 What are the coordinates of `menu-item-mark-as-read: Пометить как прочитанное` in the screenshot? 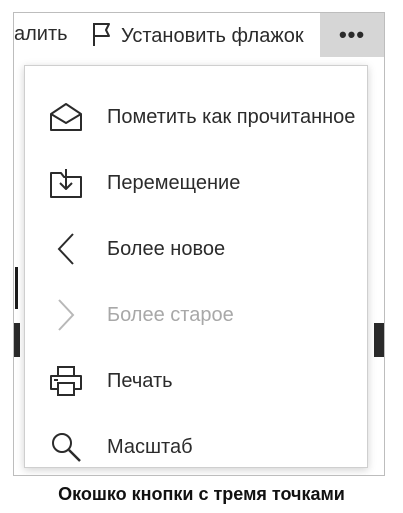 It's located at (197, 117).